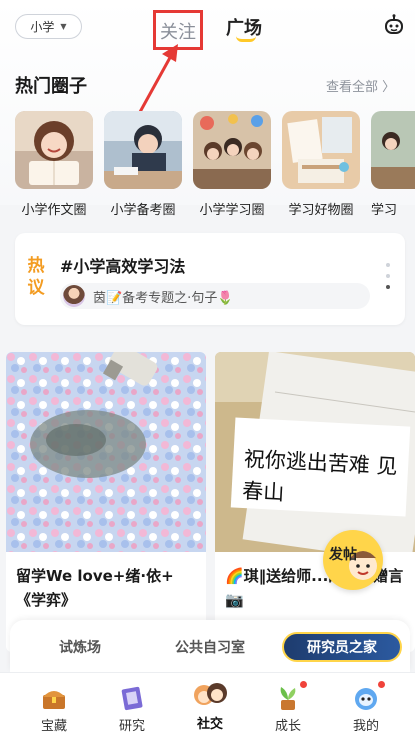 The width and height of the screenshot is (415, 733). Describe the element at coordinates (343, 555) in the screenshot. I see `post-button-label: 发帖` at that location.